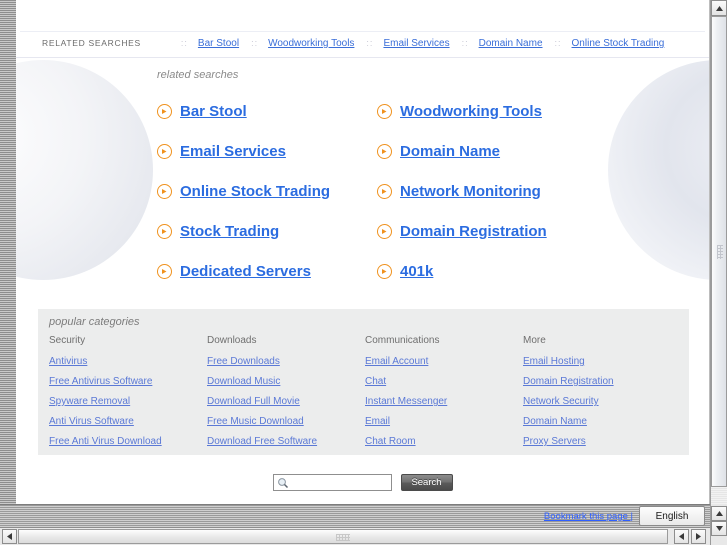 The image size is (727, 545). I want to click on scroll-left-button, so click(9, 536).